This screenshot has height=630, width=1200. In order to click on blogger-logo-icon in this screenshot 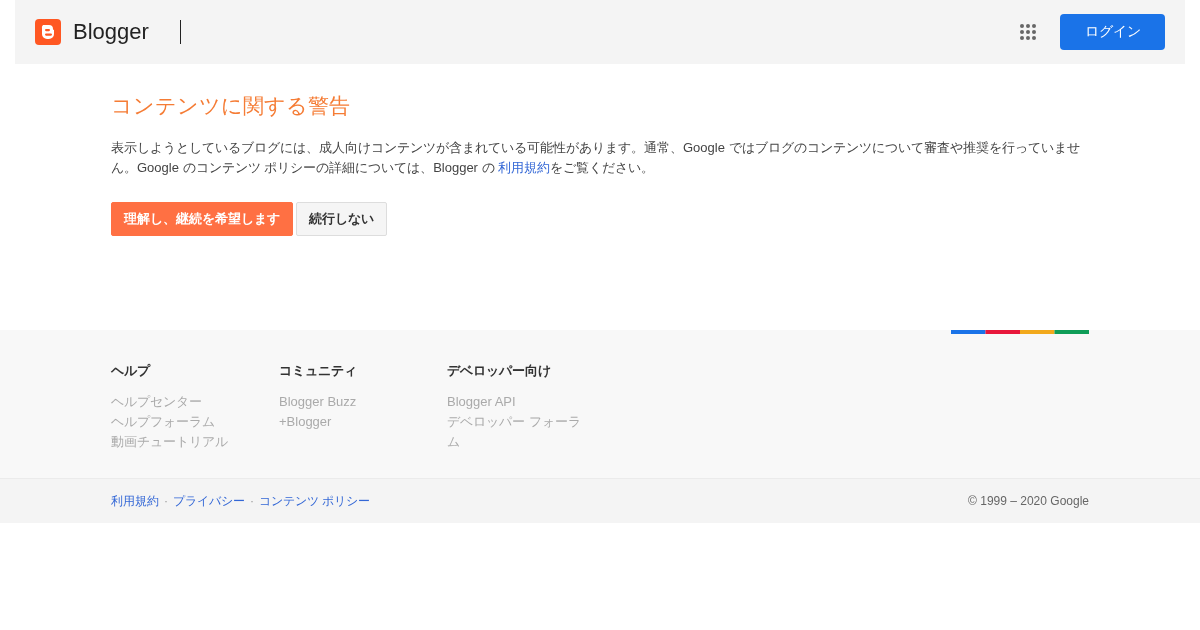, I will do `click(48, 32)`.